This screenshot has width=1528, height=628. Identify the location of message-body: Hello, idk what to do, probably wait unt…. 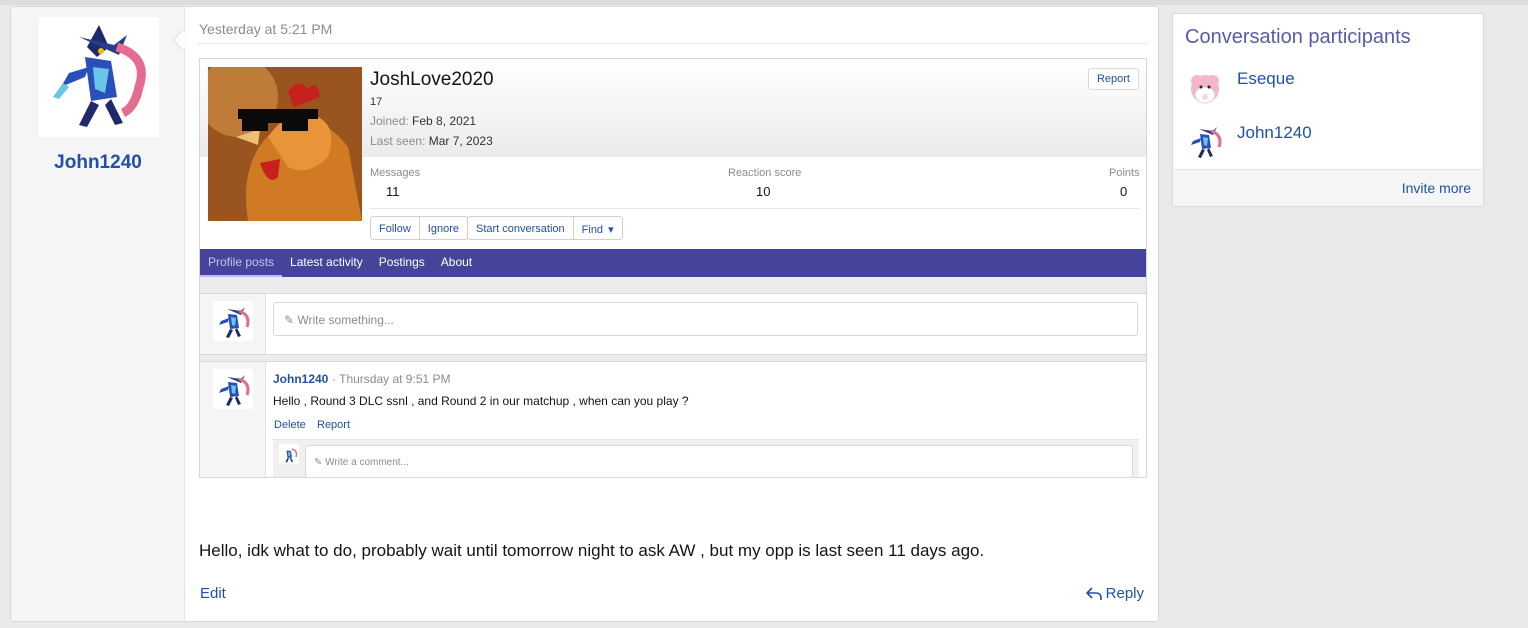
(592, 550).